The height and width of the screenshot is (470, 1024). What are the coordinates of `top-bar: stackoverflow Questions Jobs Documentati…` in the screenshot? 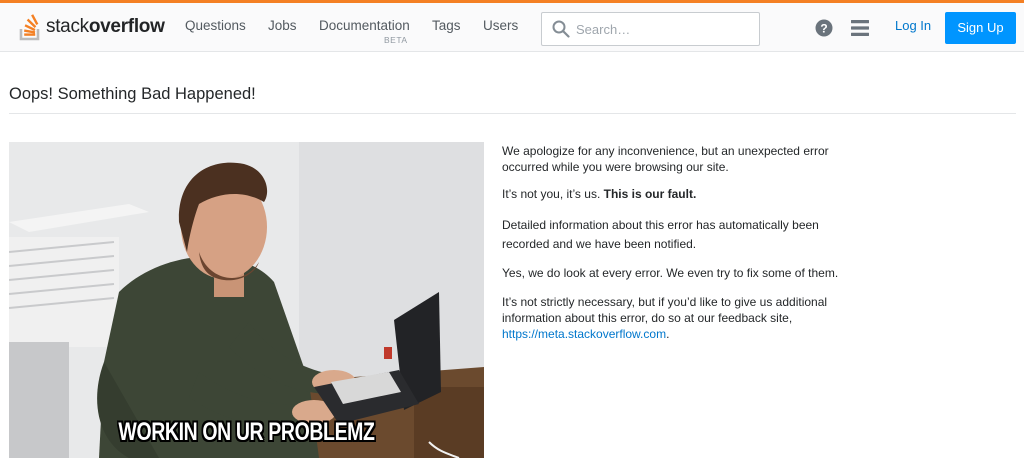 It's located at (512, 26).